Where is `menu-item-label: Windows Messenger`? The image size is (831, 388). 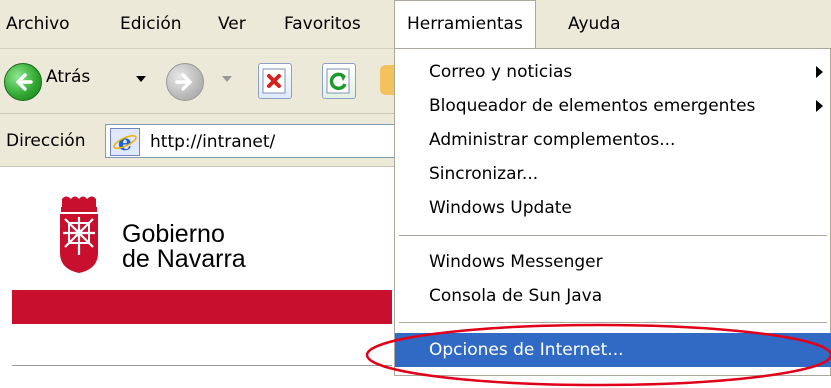
menu-item-label: Windows Messenger is located at coordinates (516, 262).